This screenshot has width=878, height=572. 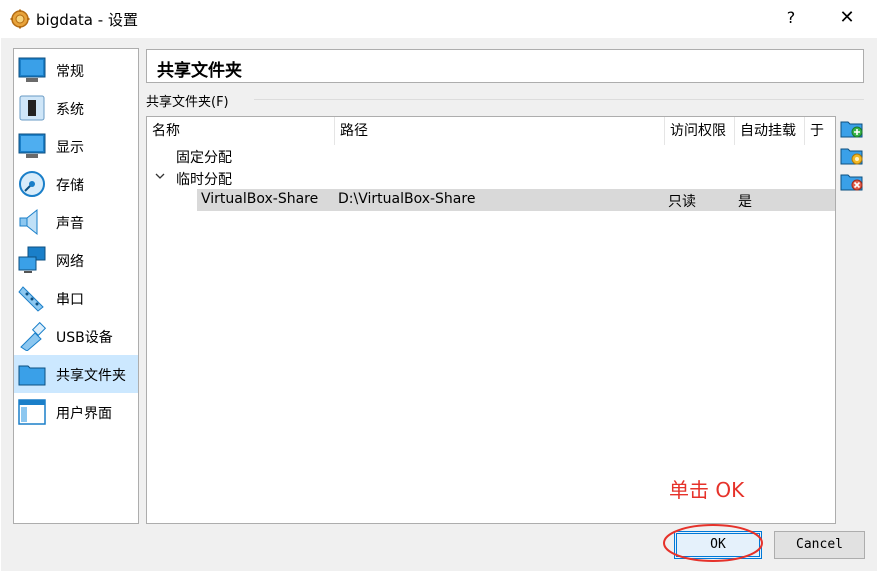 I want to click on sidebar-item-display: 显示, so click(x=76, y=146).